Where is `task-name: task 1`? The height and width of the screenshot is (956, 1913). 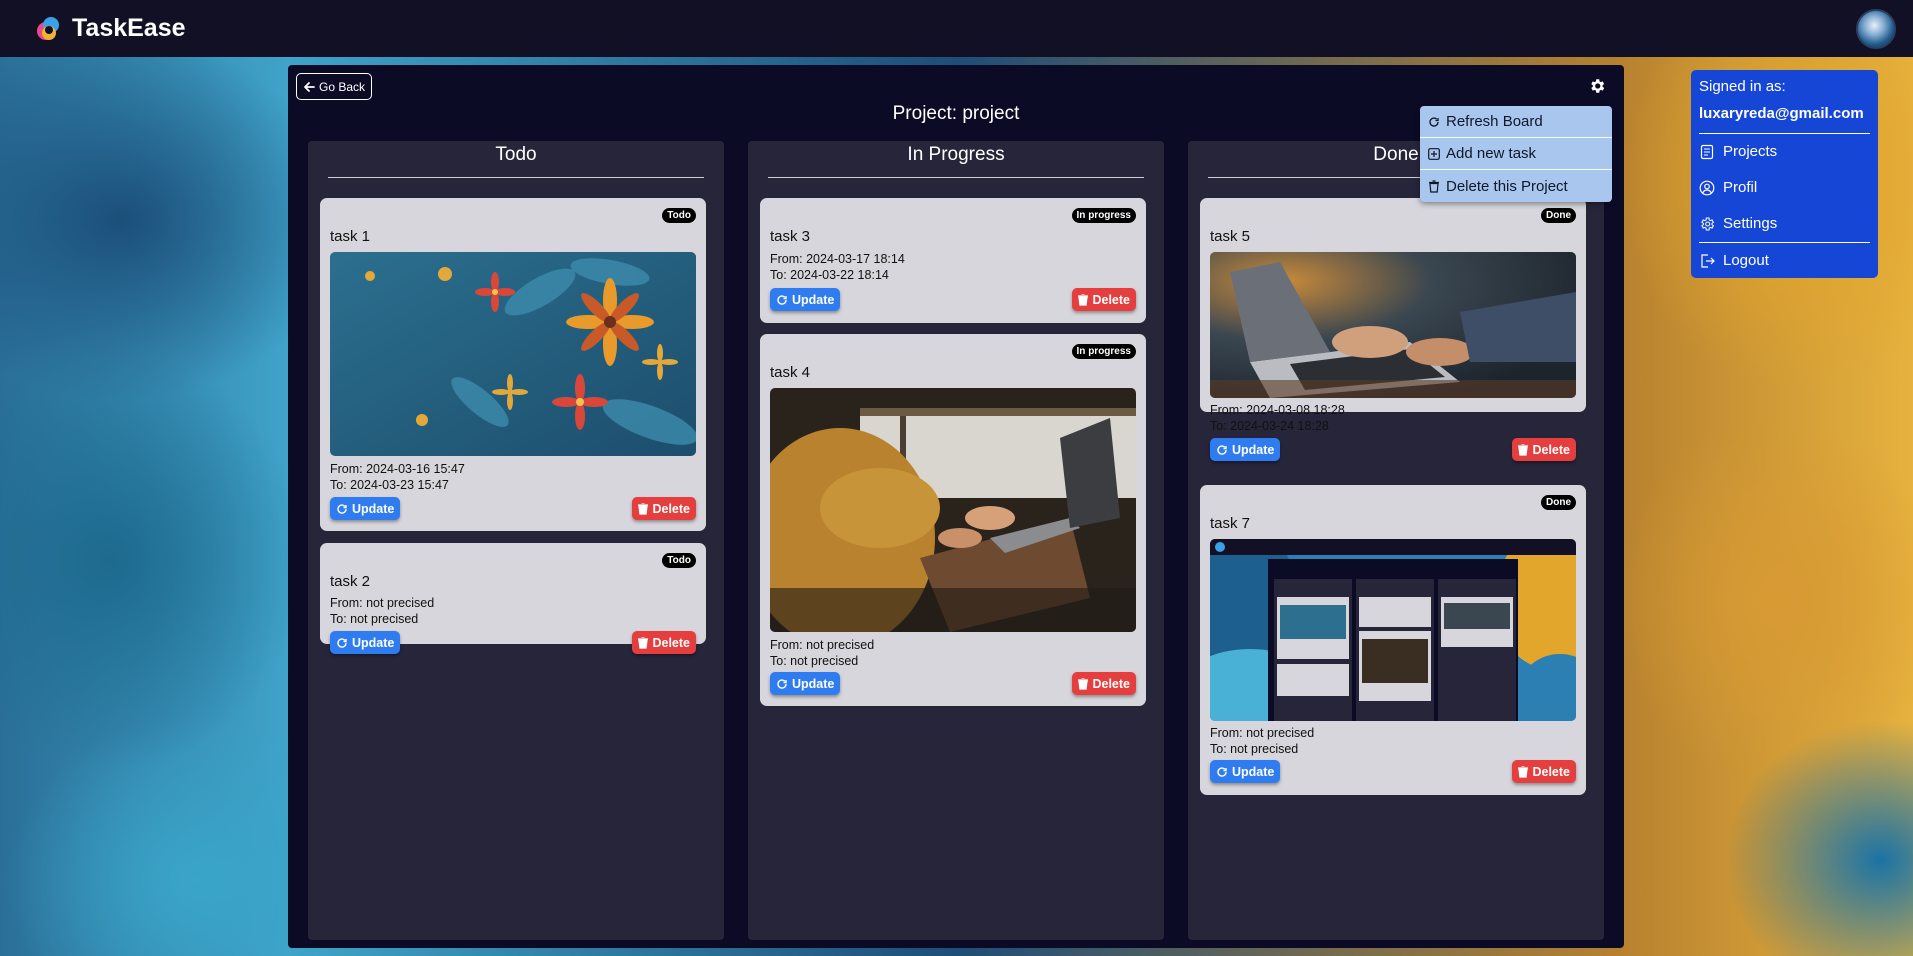 task-name: task 1 is located at coordinates (350, 236).